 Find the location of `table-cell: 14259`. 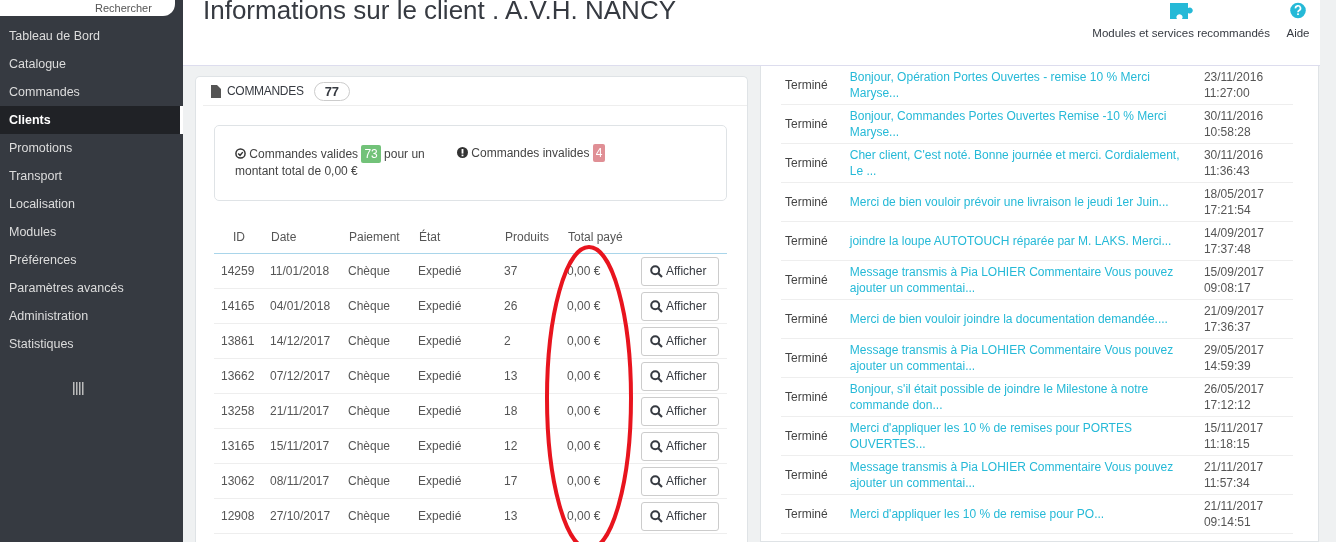

table-cell: 14259 is located at coordinates (242, 271).